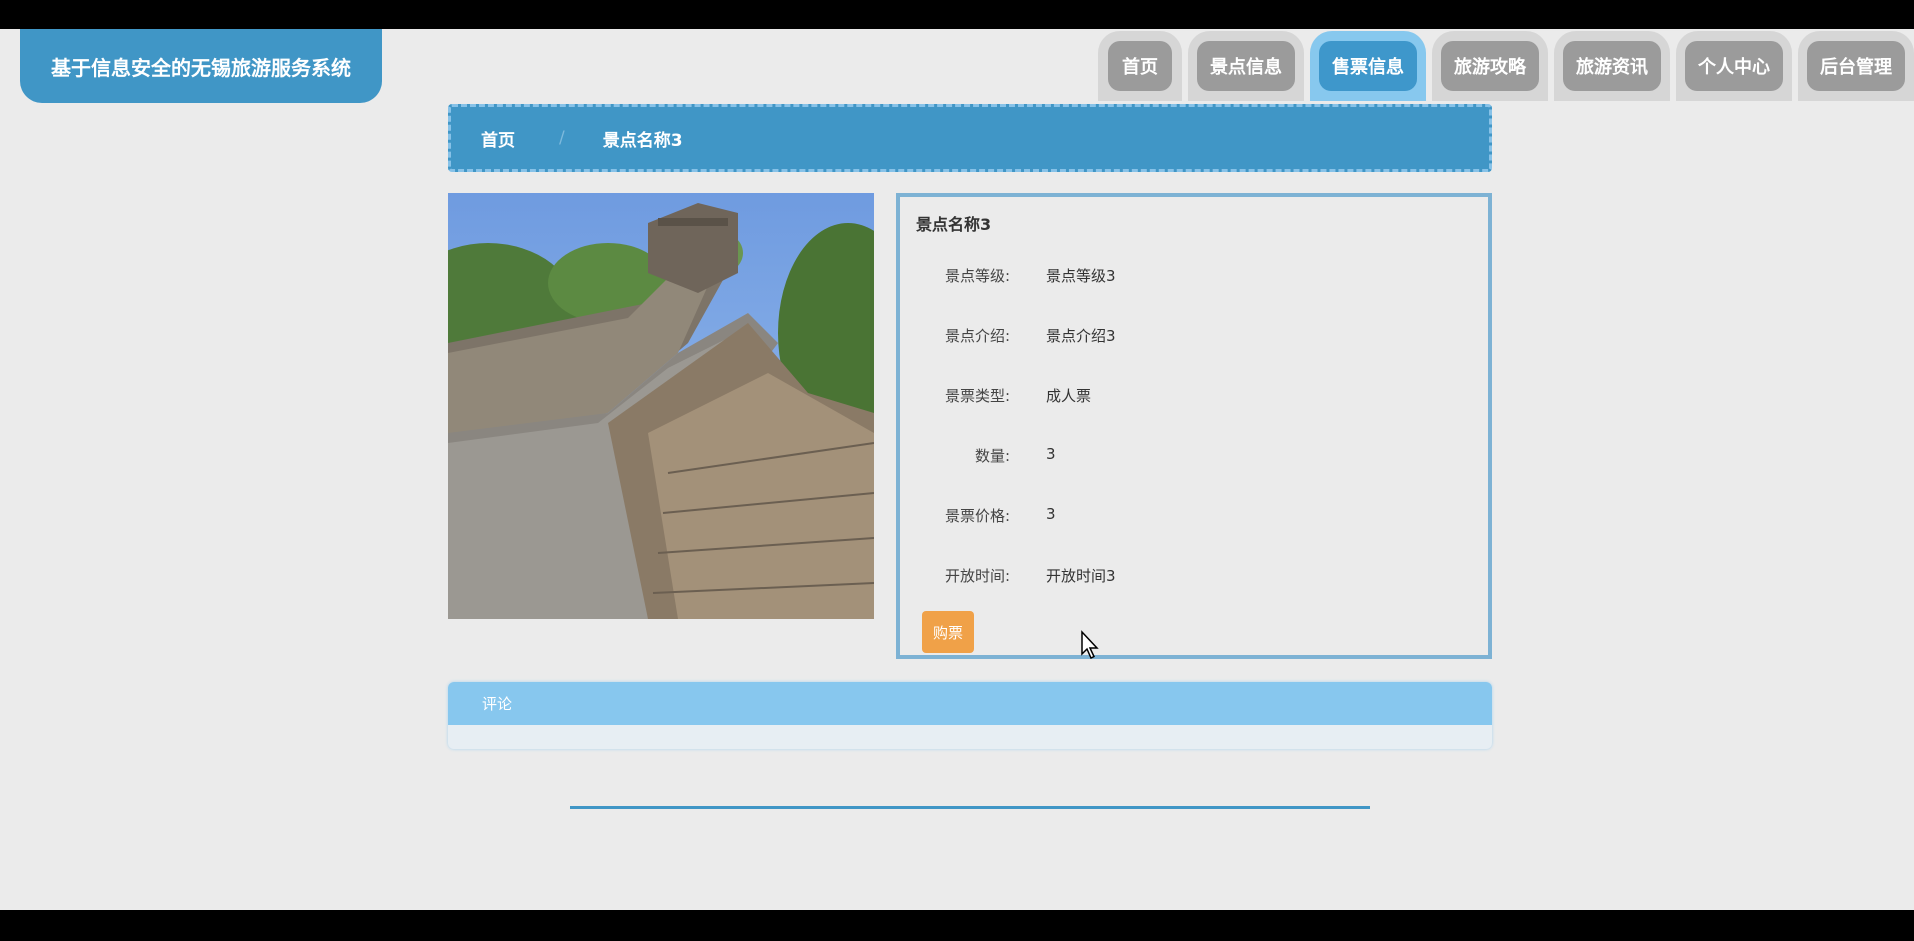  What do you see at coordinates (1081, 276) in the screenshot?
I see `field-value: 景点等级3` at bounding box center [1081, 276].